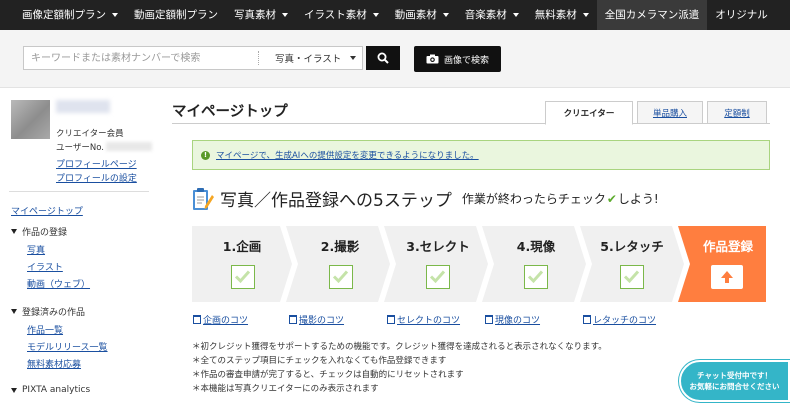  I want to click on sidebar-item-works-list: 作品一覧, so click(45, 329).